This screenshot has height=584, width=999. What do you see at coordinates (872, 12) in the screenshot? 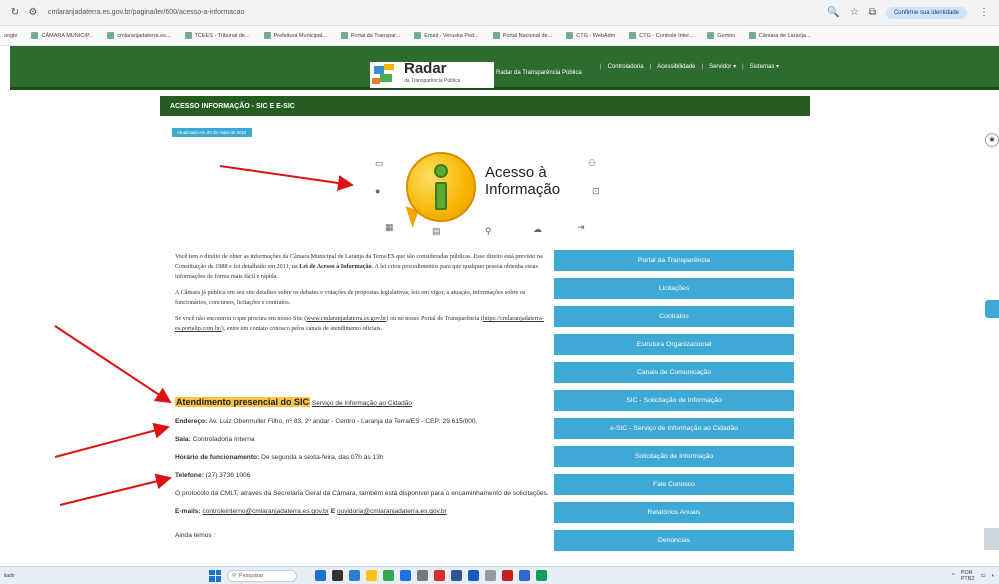
I see `extensions-icon: ⧉` at bounding box center [872, 12].